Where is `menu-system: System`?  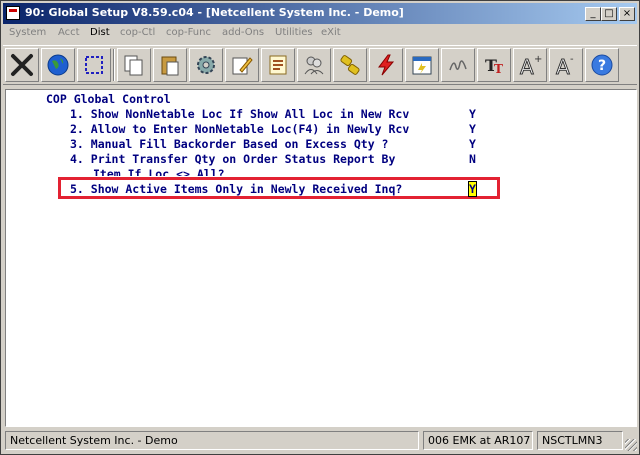
menu-system: System is located at coordinates (27, 32).